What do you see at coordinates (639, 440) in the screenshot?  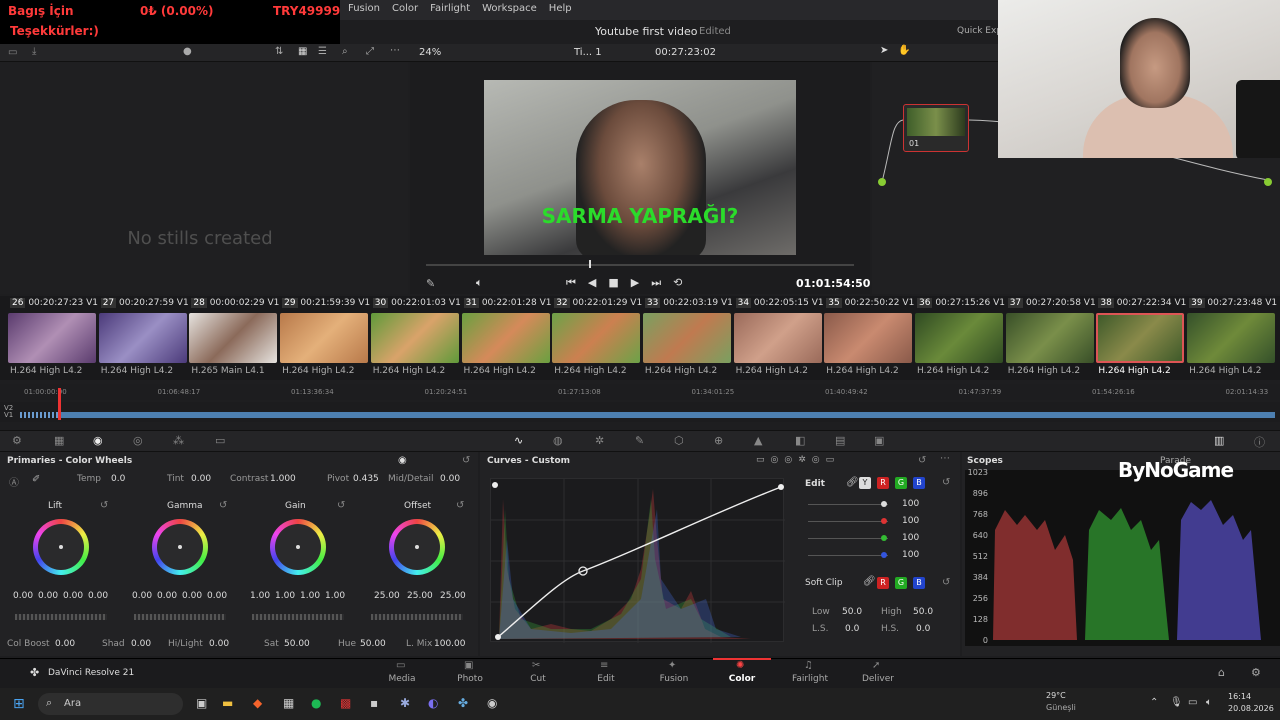 I see `eyedropper-tool-icon: ✎` at bounding box center [639, 440].